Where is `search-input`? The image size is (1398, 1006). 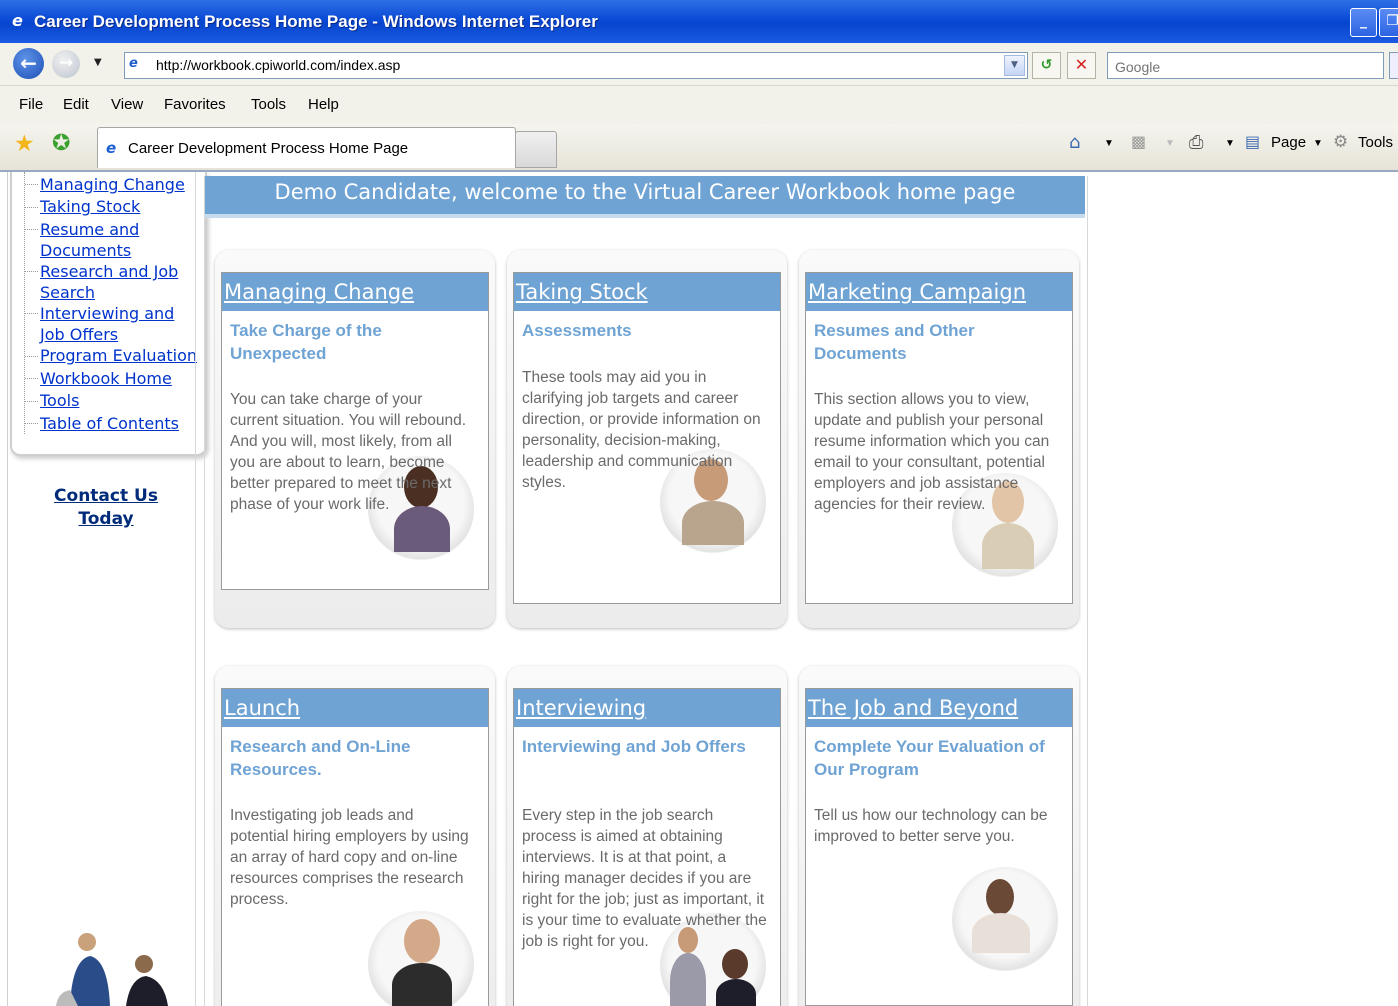 search-input is located at coordinates (1245, 66).